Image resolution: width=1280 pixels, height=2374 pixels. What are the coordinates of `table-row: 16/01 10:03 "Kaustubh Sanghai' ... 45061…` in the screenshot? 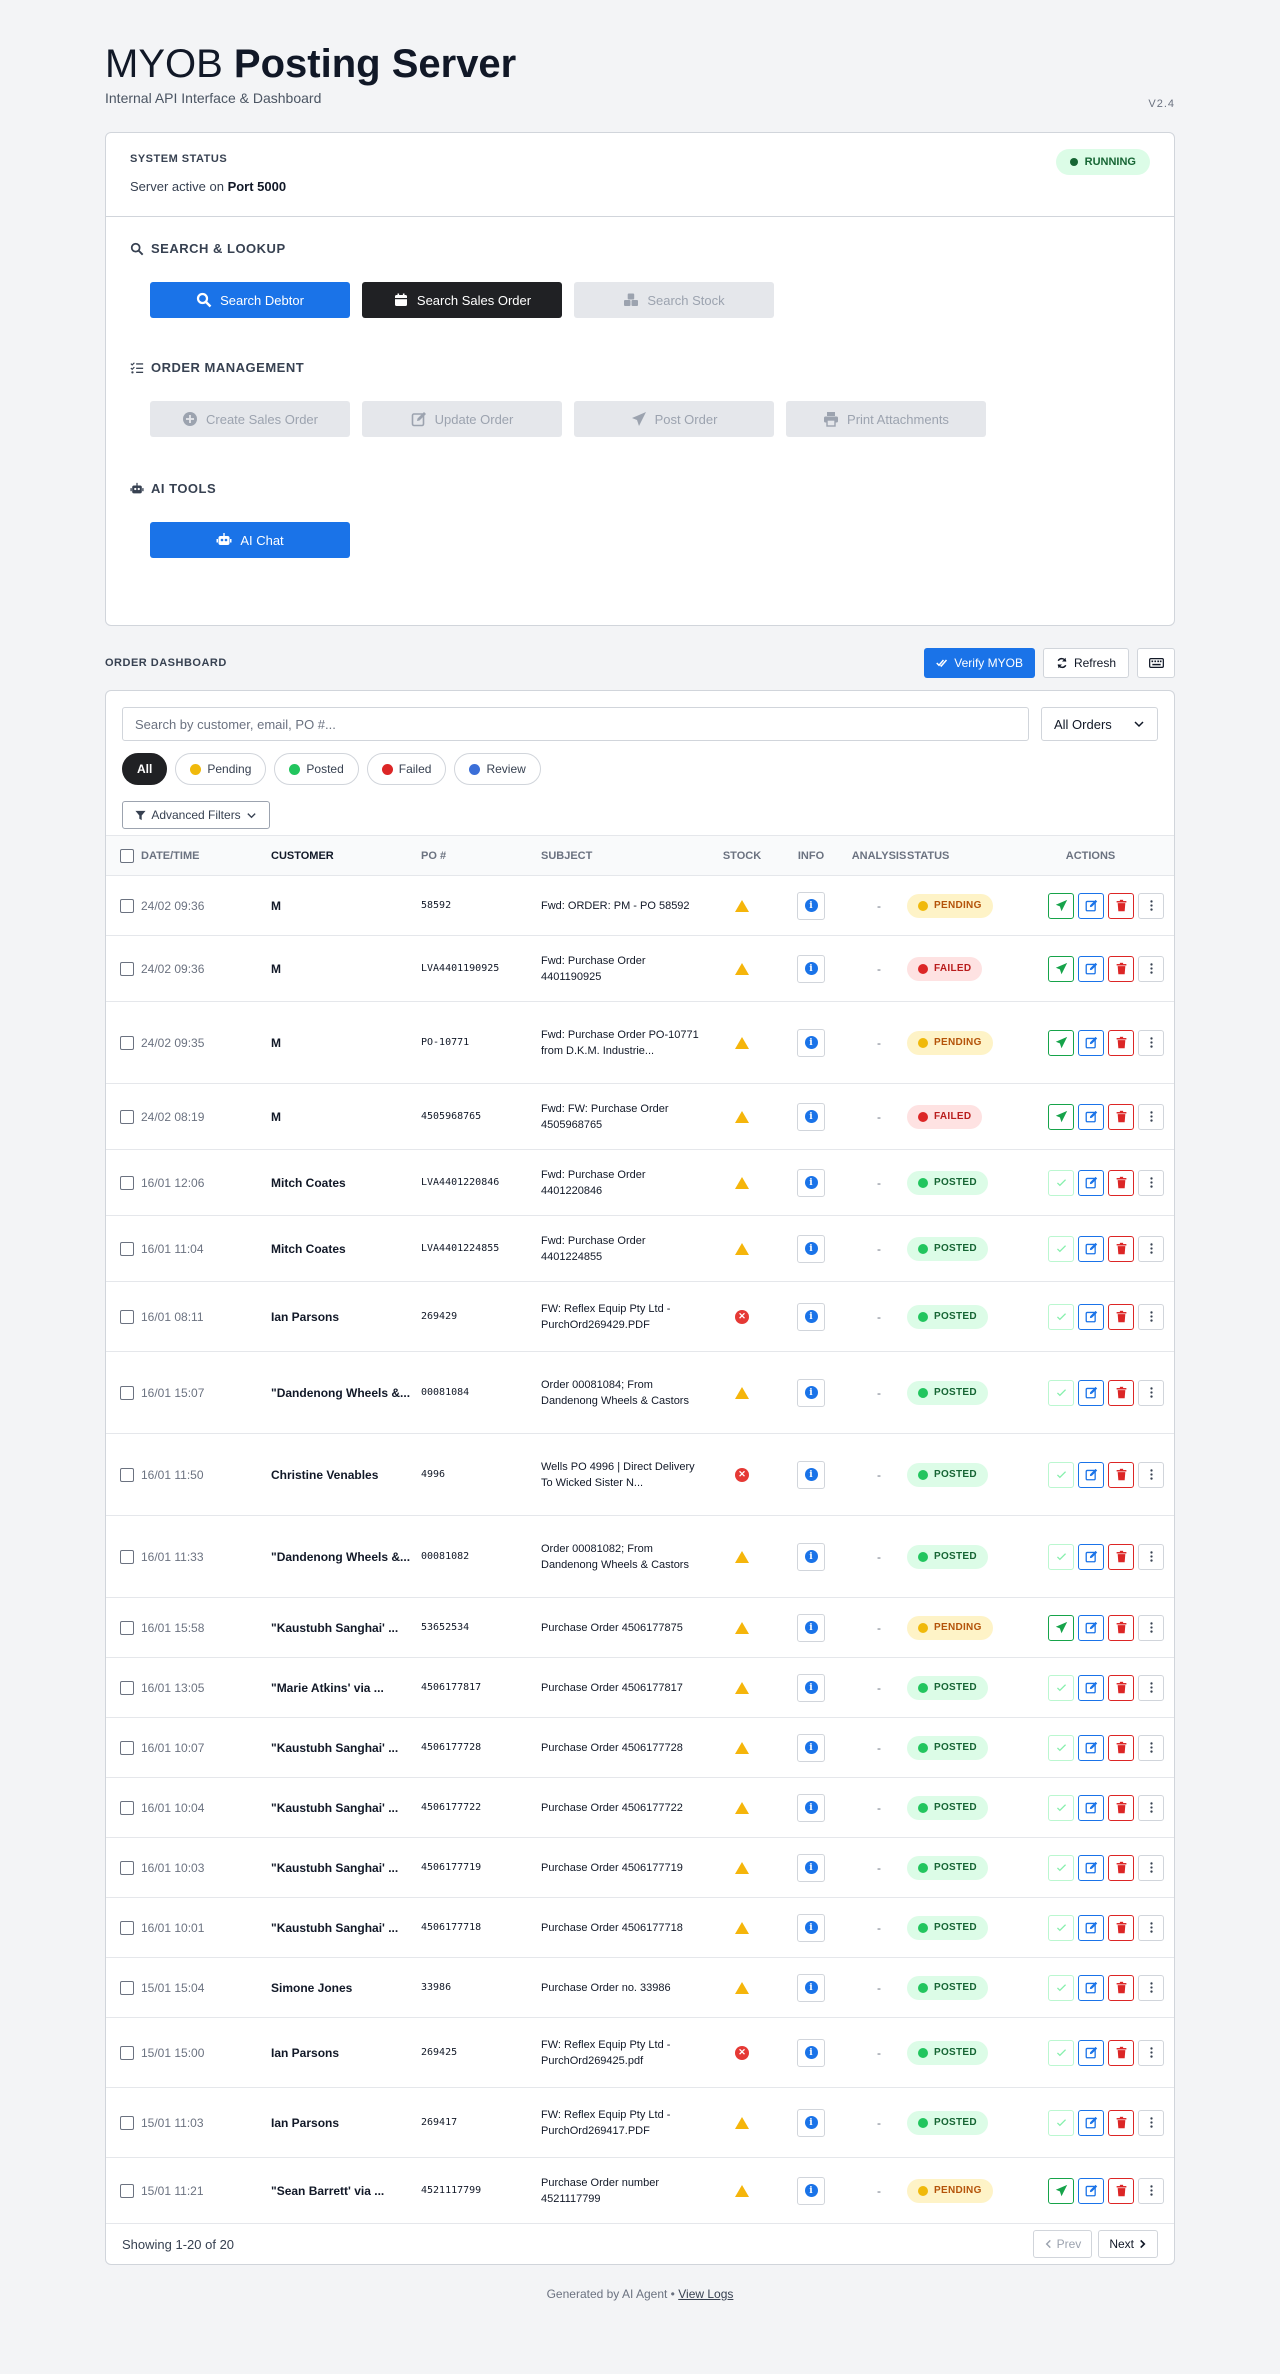 It's located at (640, 1867).